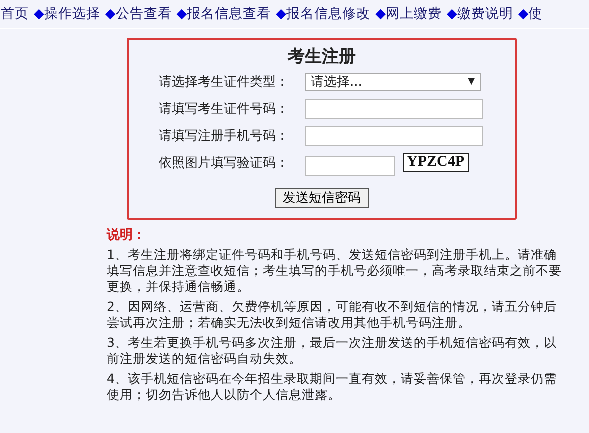 The width and height of the screenshot is (589, 433). Describe the element at coordinates (530, 14) in the screenshot. I see `nav-link: ◆使` at that location.